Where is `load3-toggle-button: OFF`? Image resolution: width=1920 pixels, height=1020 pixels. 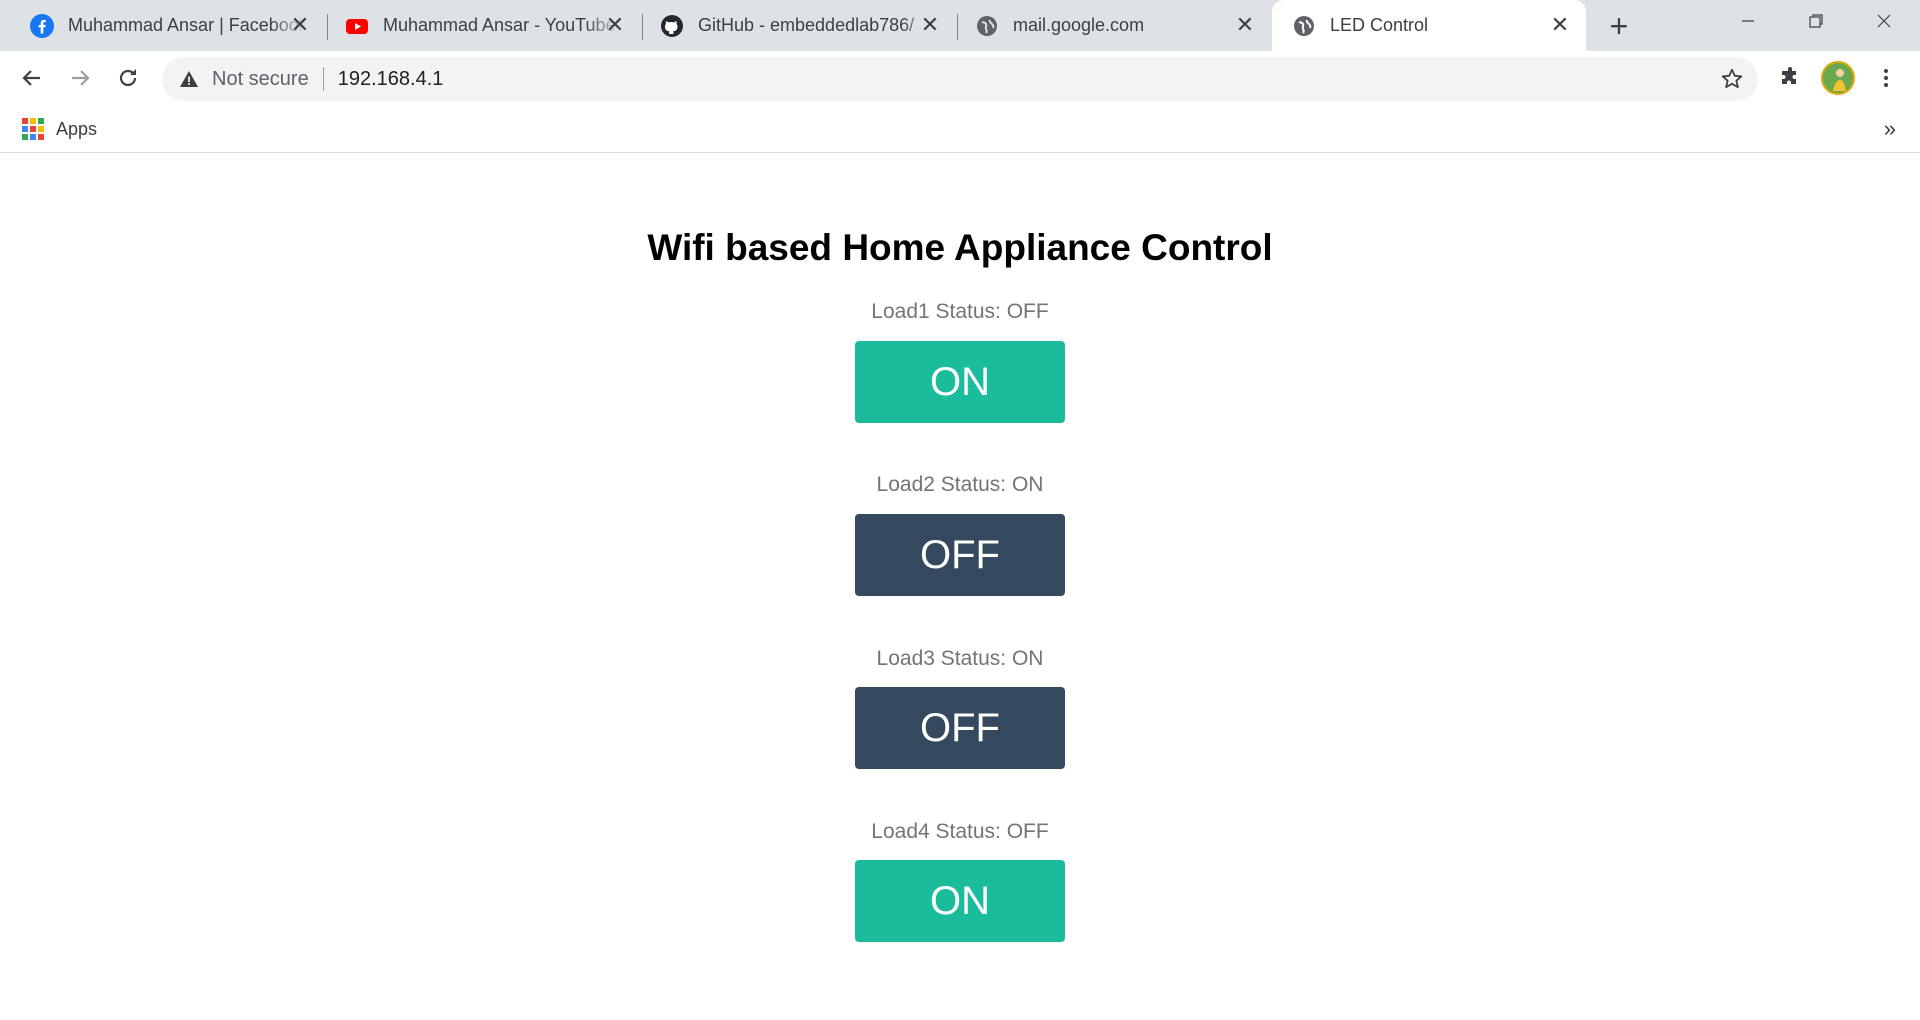 load3-toggle-button: OFF is located at coordinates (960, 728).